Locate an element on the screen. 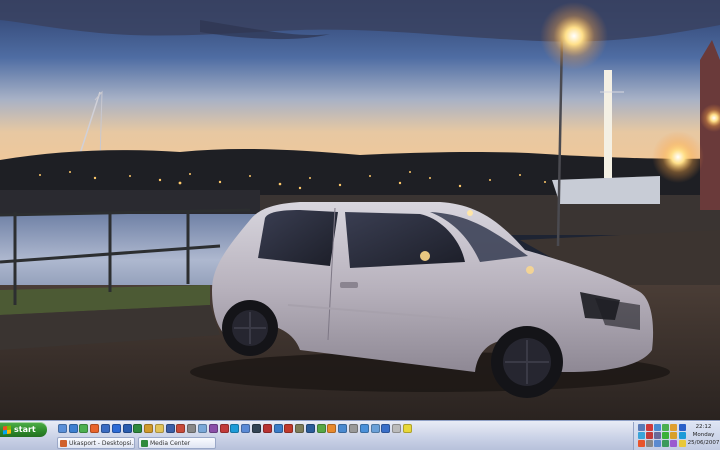 This screenshot has width=720, height=450. task-buttons: Ukasport - Desktopsi... Media Center is located at coordinates (136, 443).